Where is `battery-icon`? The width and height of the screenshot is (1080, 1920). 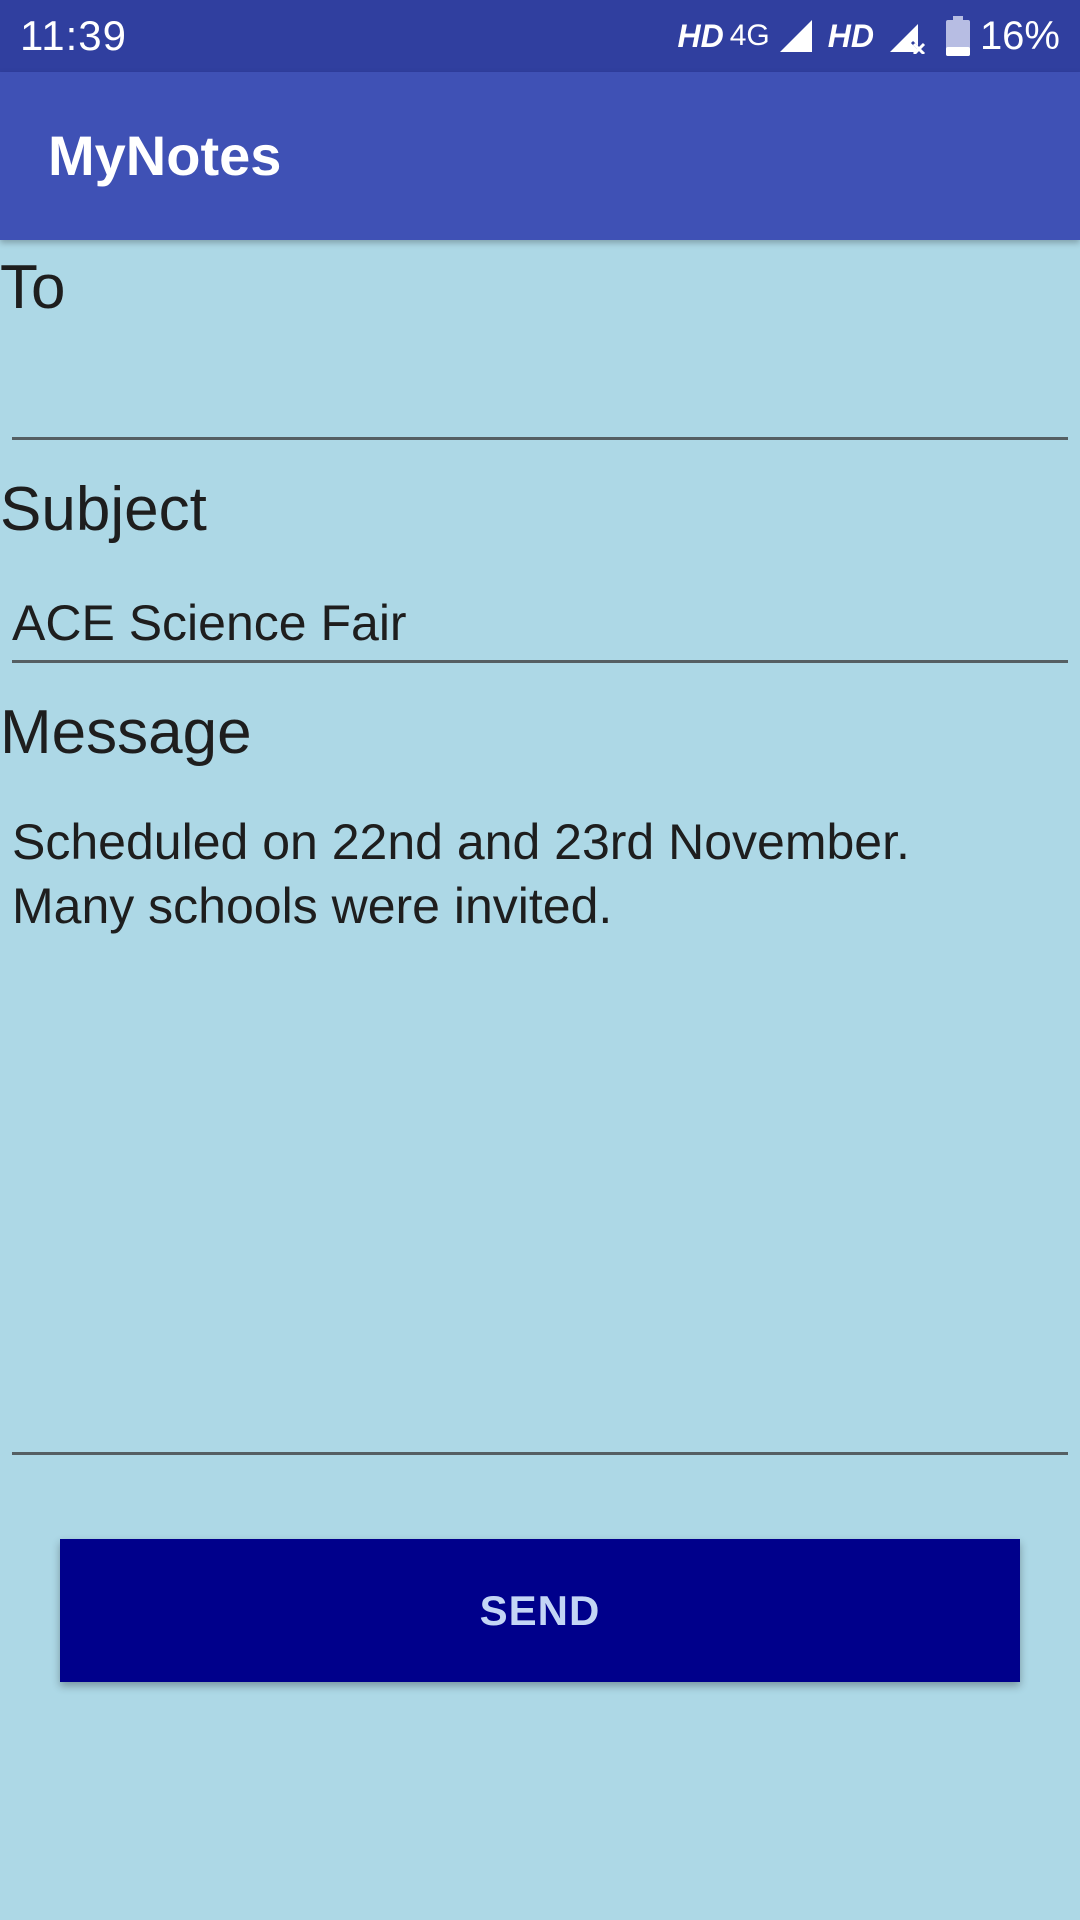 battery-icon is located at coordinates (957, 36).